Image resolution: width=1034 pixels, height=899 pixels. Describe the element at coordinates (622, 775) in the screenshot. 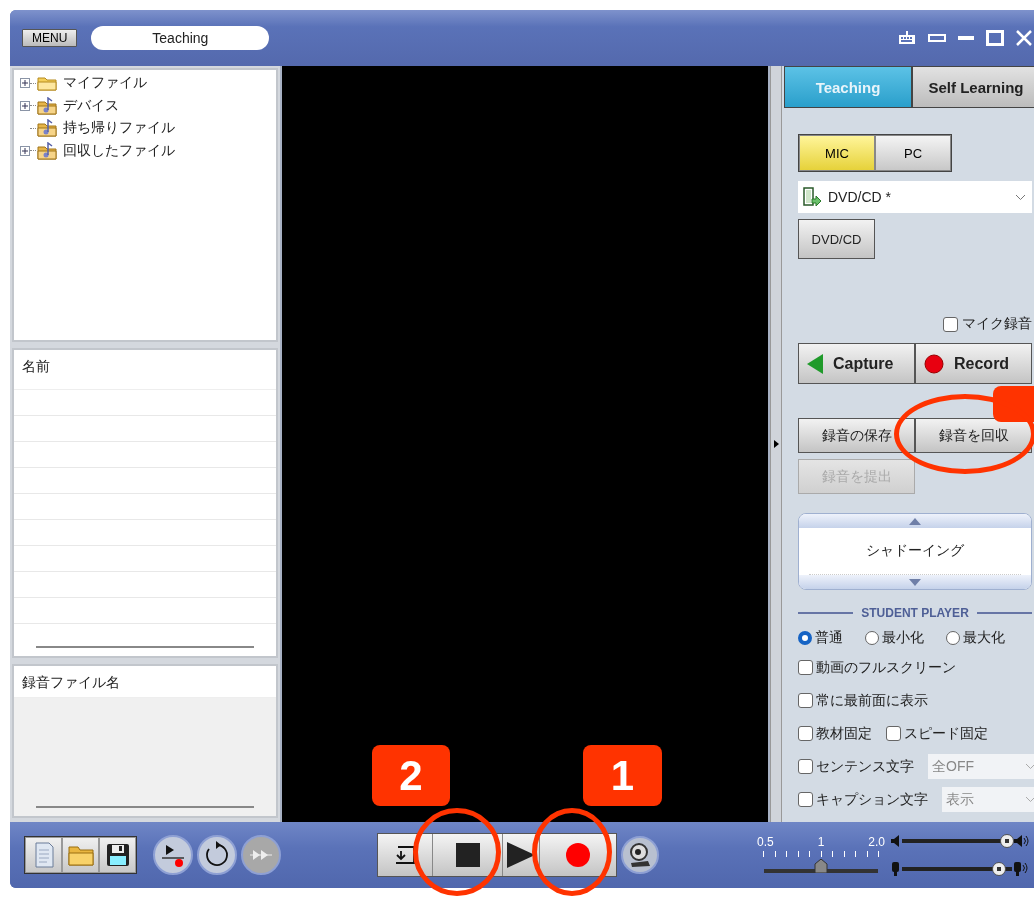

I see `callout-badge: 1` at that location.